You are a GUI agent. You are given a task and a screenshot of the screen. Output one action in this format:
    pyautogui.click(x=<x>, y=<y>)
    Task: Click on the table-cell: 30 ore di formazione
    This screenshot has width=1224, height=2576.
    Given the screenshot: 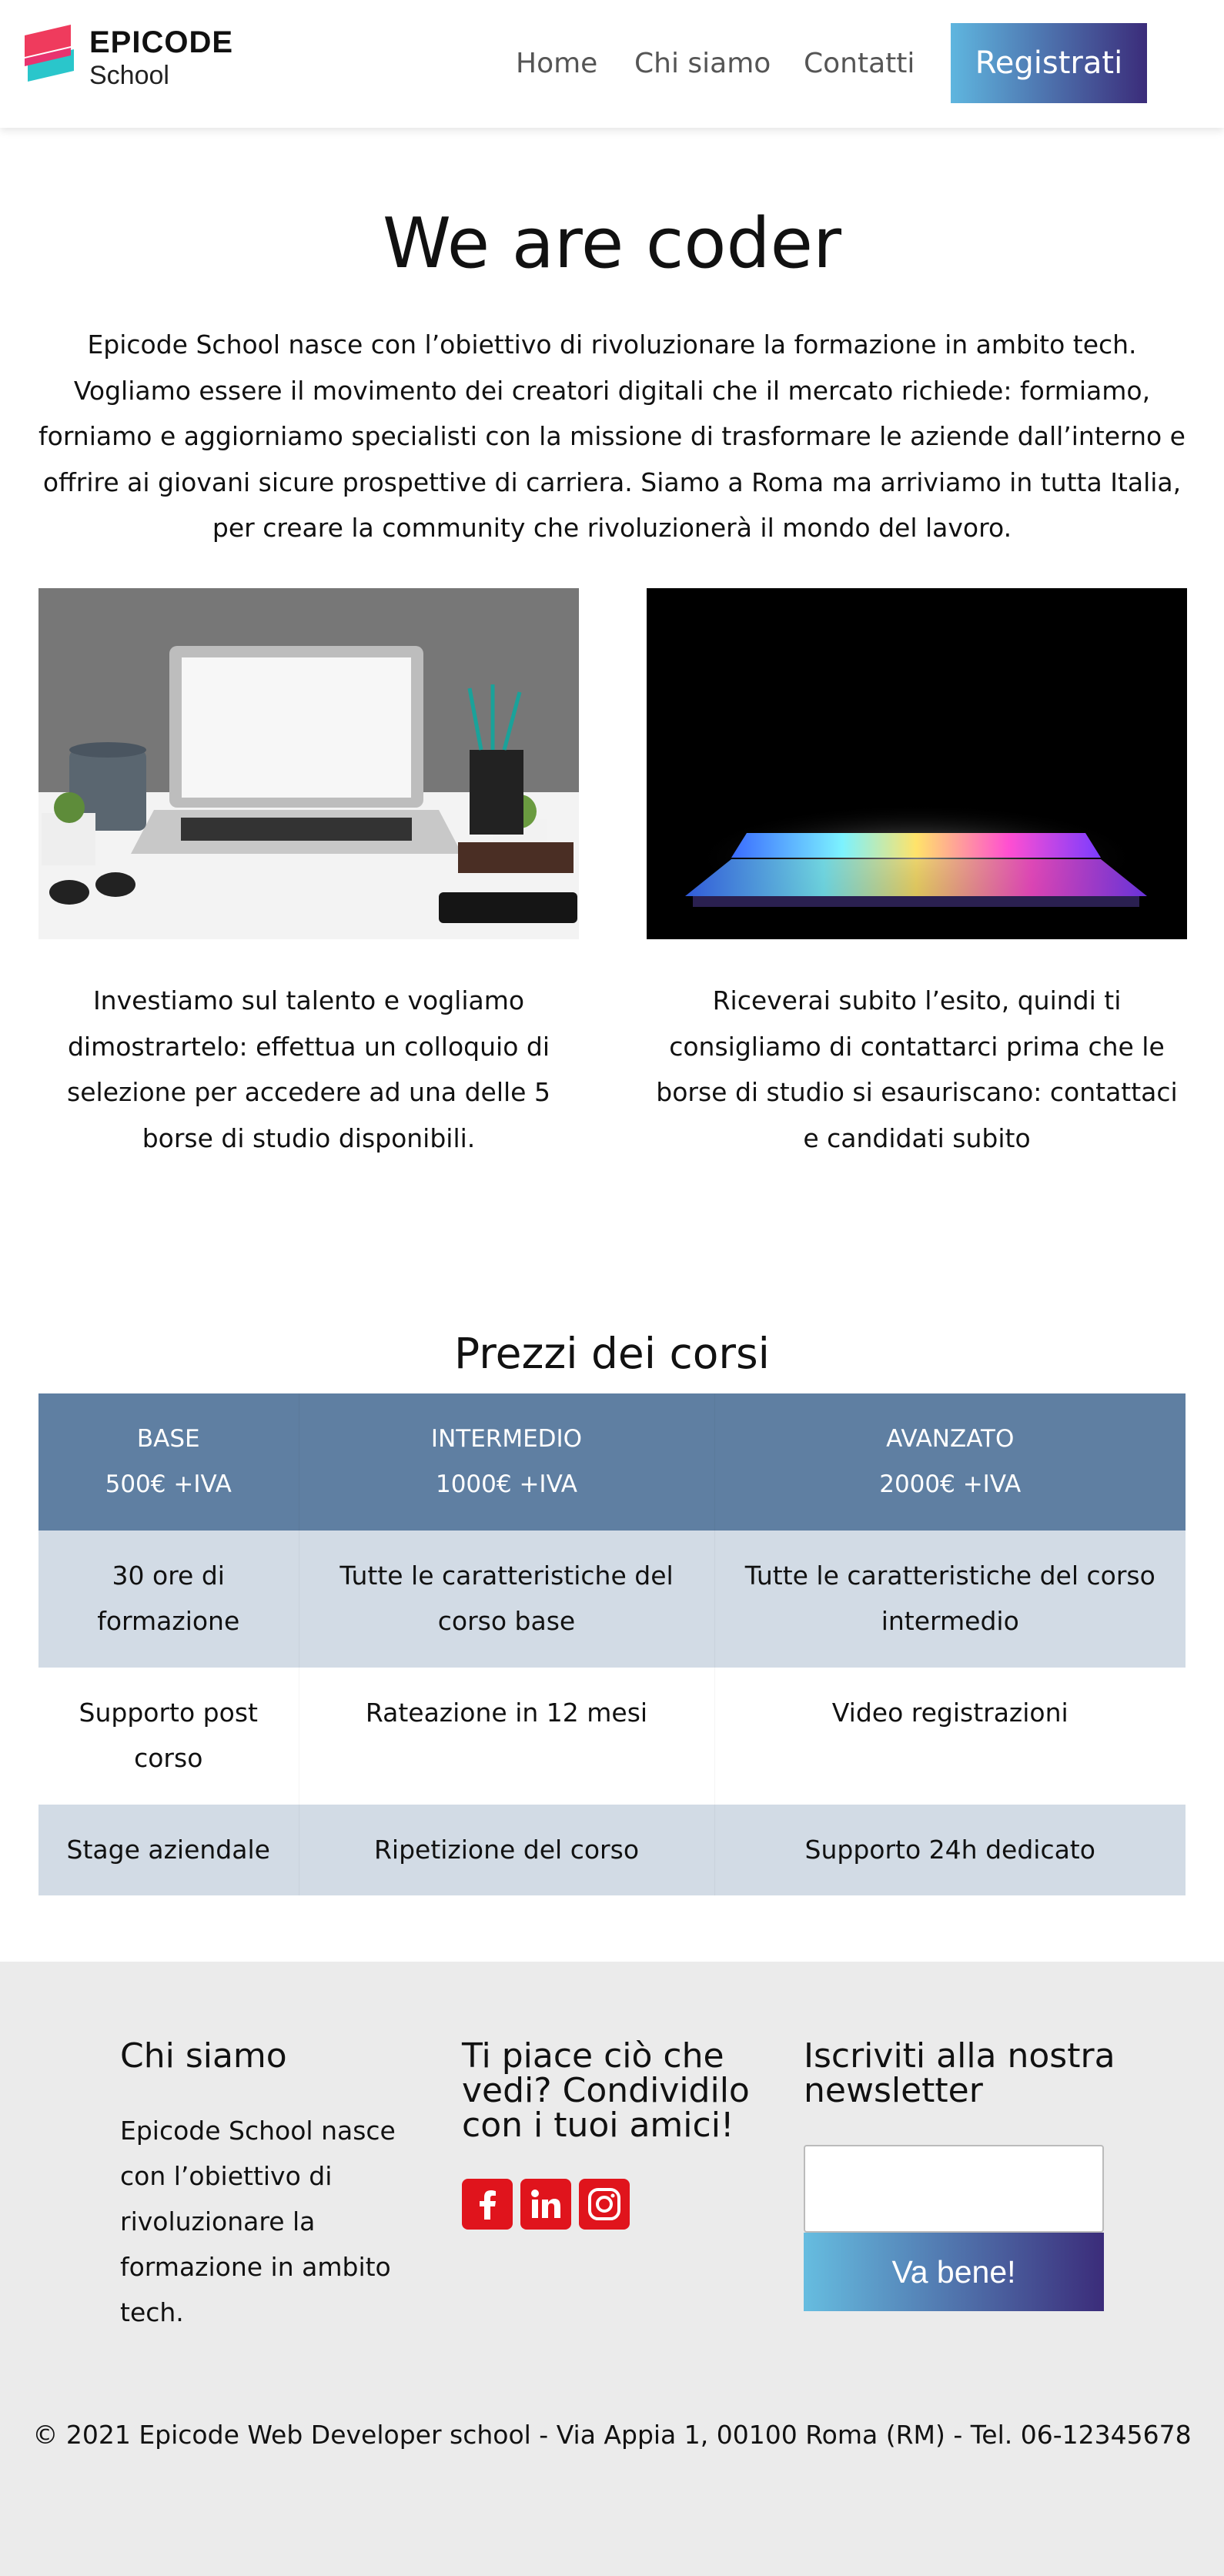 What is the action you would take?
    pyautogui.click(x=169, y=1600)
    